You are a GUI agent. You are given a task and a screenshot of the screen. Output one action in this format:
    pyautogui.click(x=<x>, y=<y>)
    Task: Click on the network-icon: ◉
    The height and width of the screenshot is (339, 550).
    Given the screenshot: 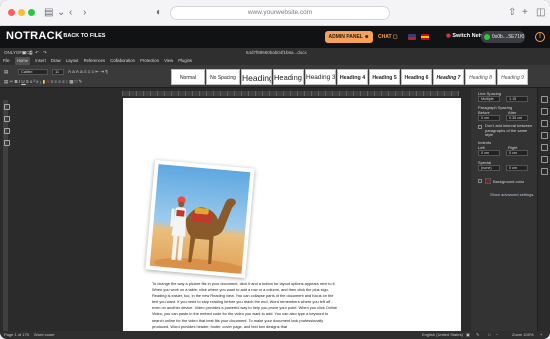 What is the action you would take?
    pyautogui.click(x=448, y=36)
    